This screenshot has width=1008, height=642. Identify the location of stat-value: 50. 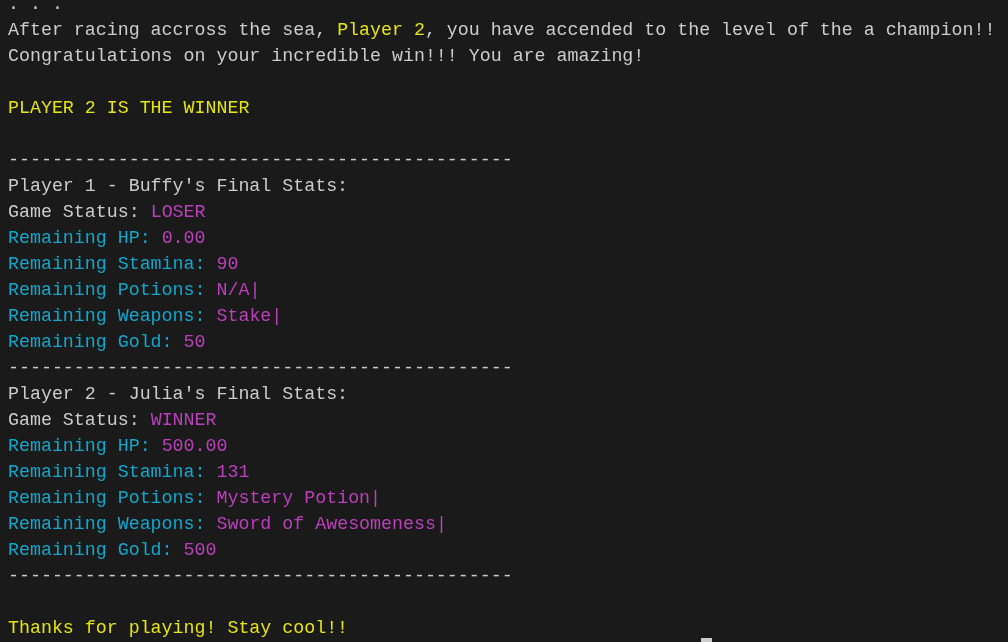
(194, 342).